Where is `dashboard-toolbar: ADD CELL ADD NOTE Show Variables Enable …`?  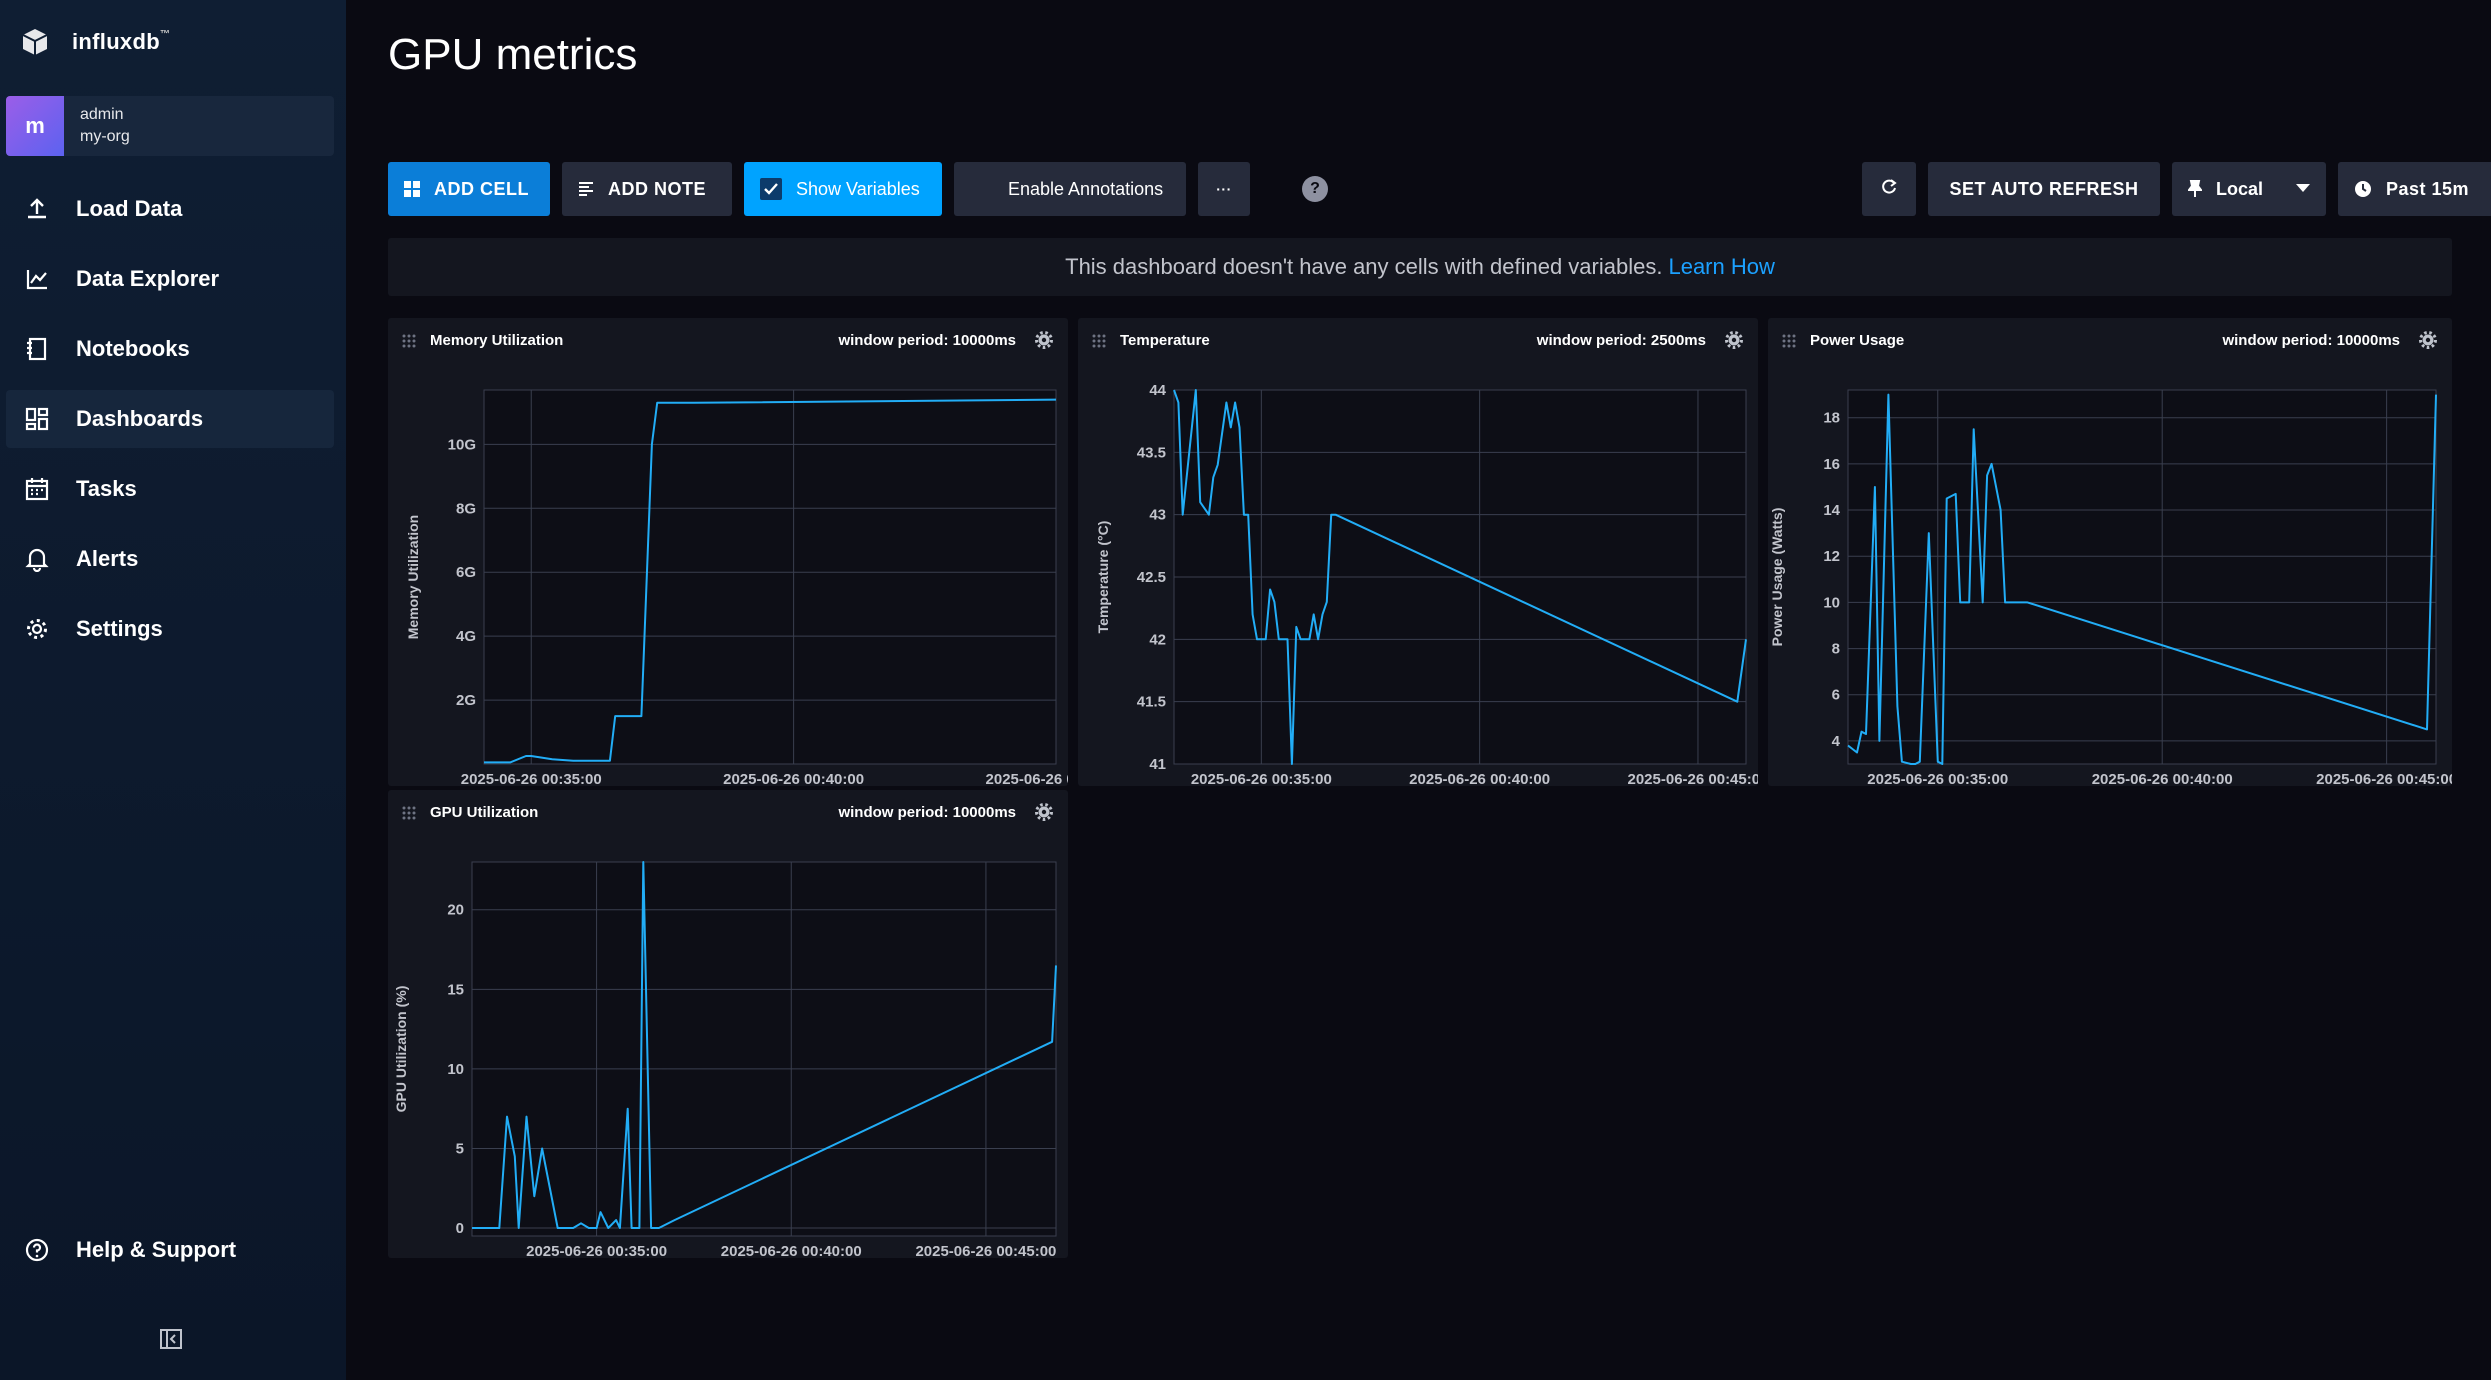 dashboard-toolbar: ADD CELL ADD NOTE Show Variables Enable … is located at coordinates (1439, 189).